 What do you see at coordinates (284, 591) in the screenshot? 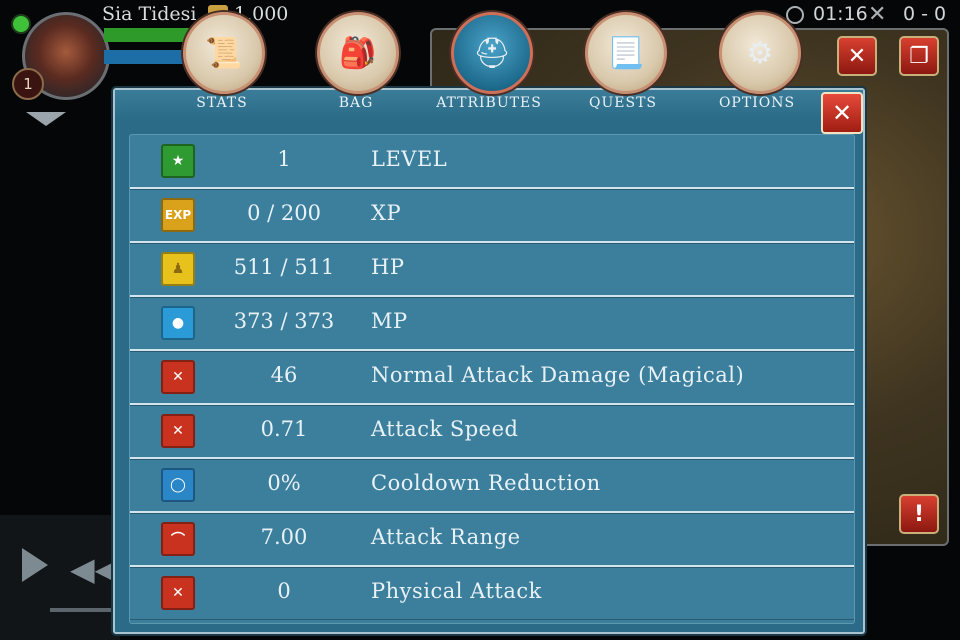
I see `attribute-value: 0` at bounding box center [284, 591].